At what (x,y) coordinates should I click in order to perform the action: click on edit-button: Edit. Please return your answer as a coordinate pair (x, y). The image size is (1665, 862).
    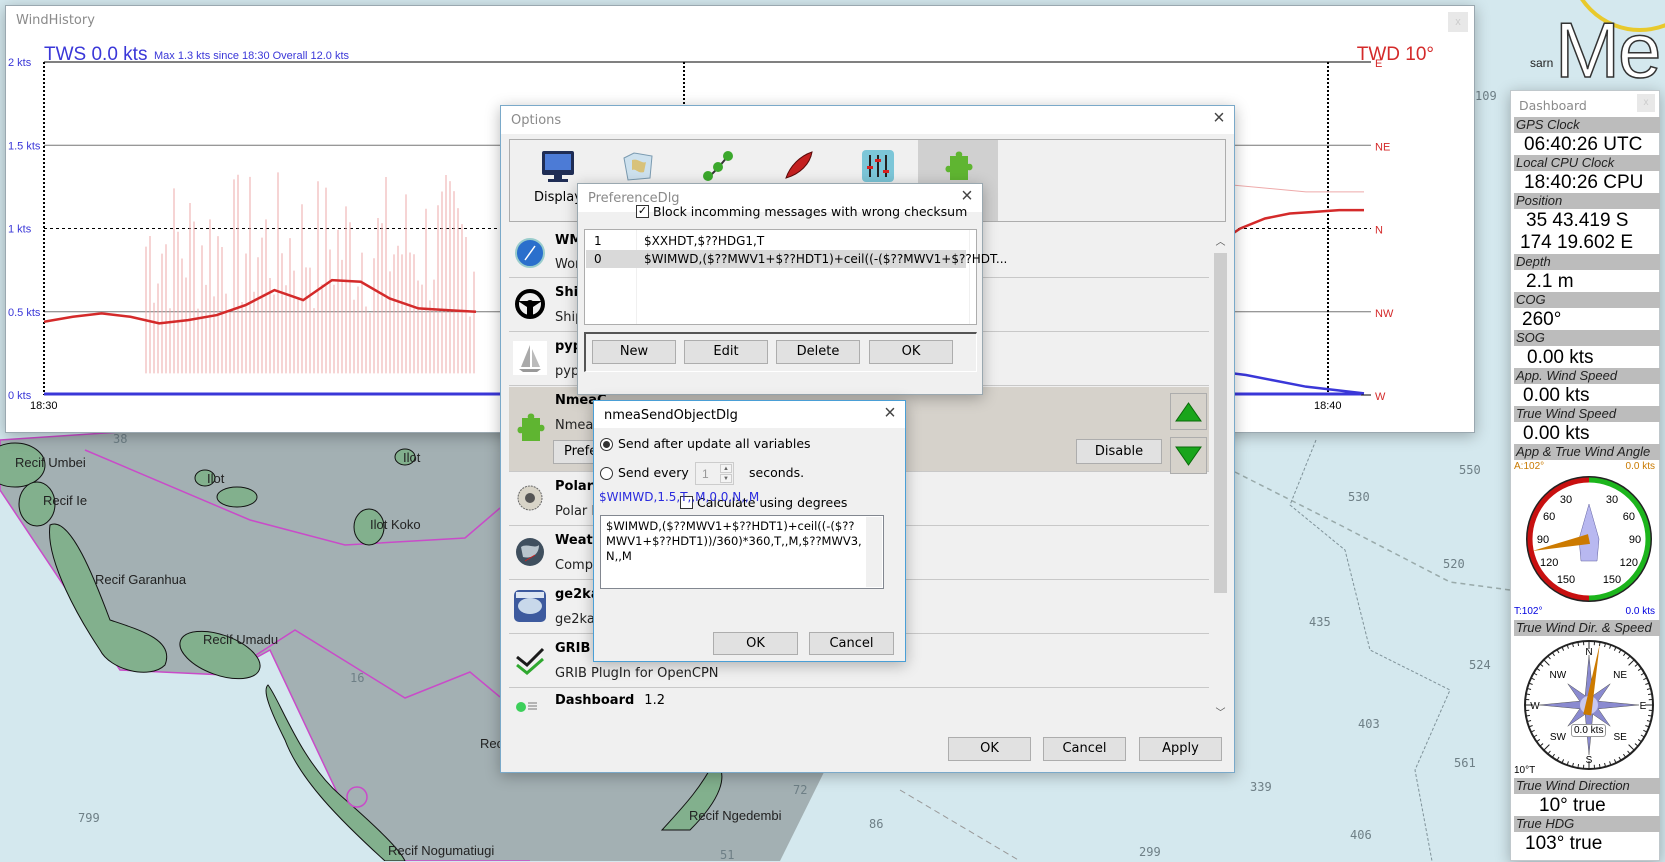
    Looking at the image, I should click on (726, 352).